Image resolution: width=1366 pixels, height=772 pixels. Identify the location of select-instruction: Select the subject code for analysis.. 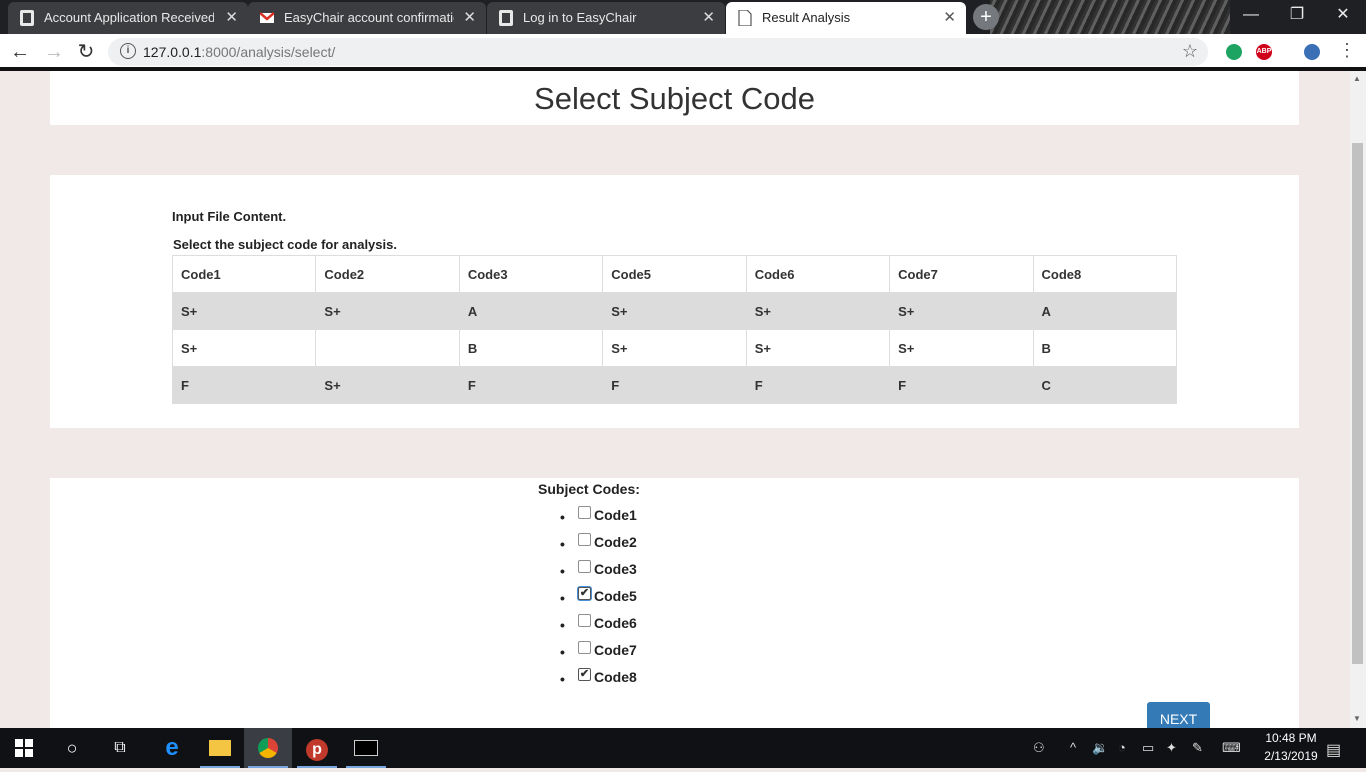
(285, 244).